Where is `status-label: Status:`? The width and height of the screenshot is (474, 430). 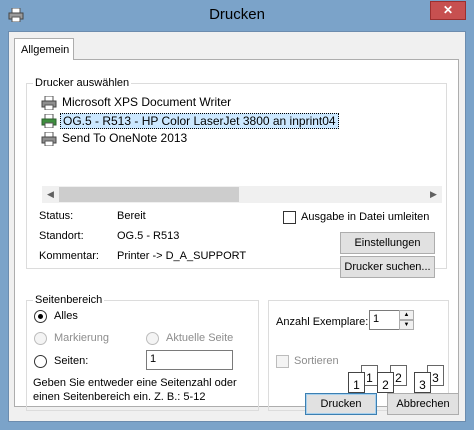
status-label: Status: is located at coordinates (56, 216).